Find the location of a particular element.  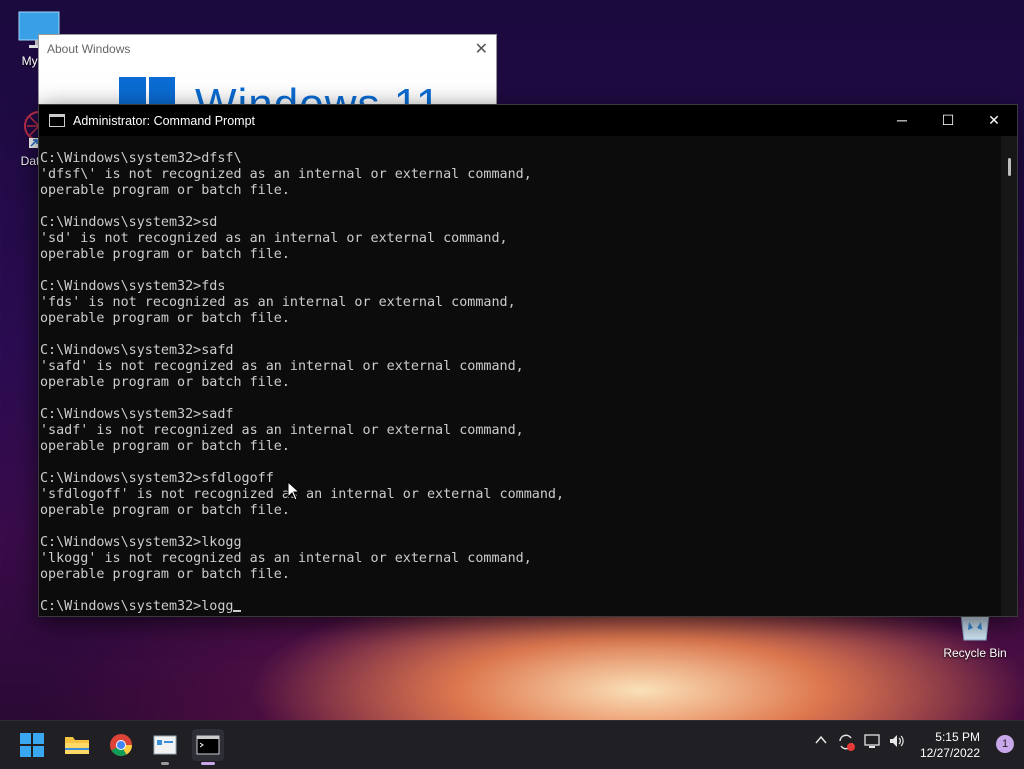

network-icon is located at coordinates (872, 741).